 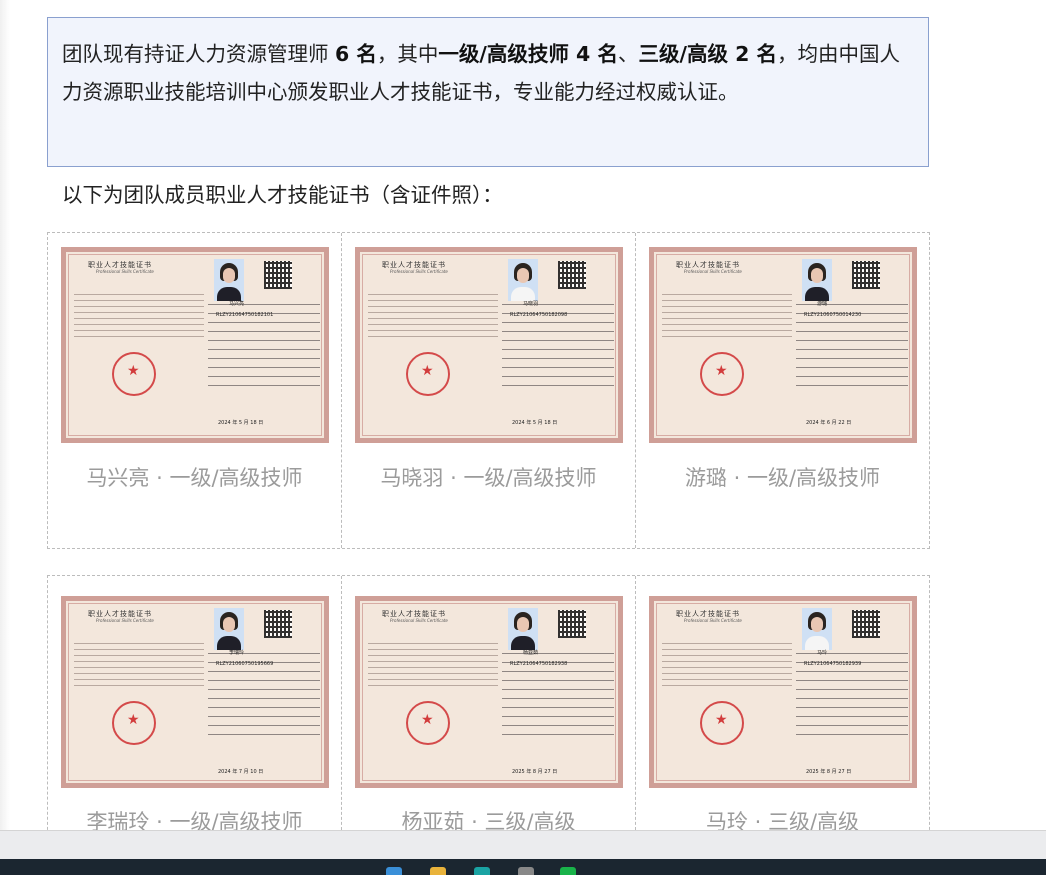 What do you see at coordinates (488, 478) in the screenshot?
I see `certificate-caption: 马晓羽 · 一级/高级技师` at bounding box center [488, 478].